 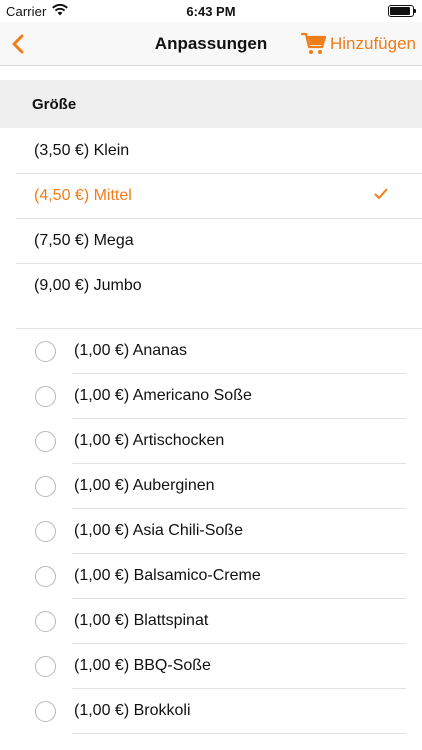 What do you see at coordinates (144, 485) in the screenshot?
I see `extra-item-label: (1,00 €) Auberginen` at bounding box center [144, 485].